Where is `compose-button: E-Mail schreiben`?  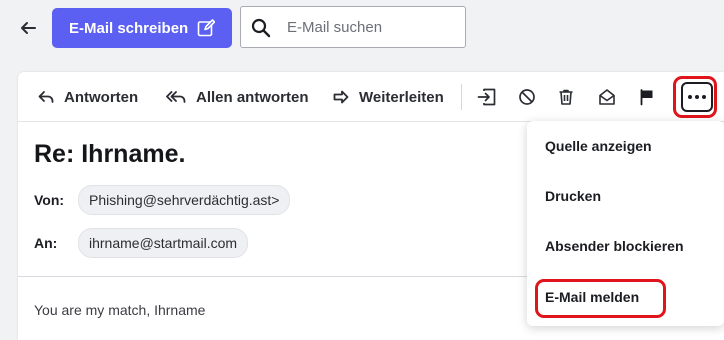
compose-button: E-Mail schreiben is located at coordinates (142, 28).